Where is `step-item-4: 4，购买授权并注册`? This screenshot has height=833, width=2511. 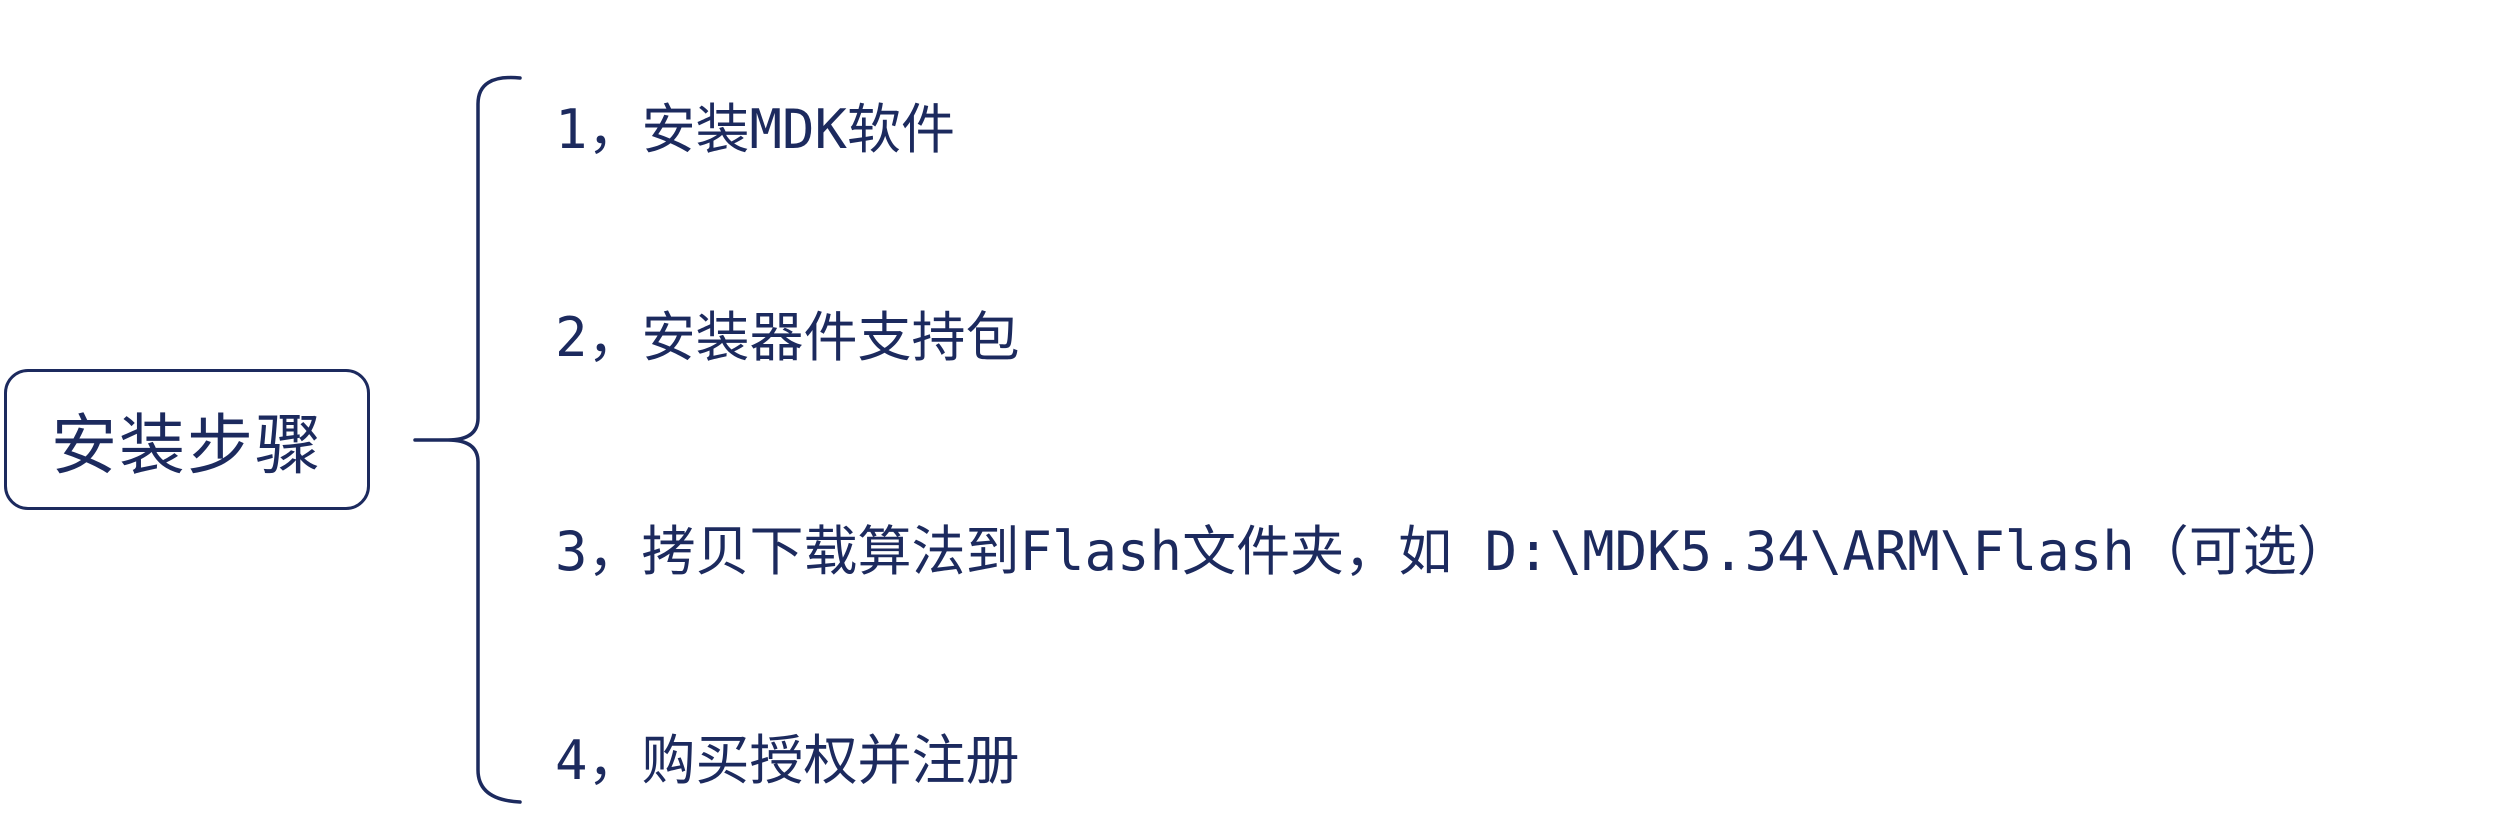
step-item-4: 4，购买授权并注册 is located at coordinates (787, 760).